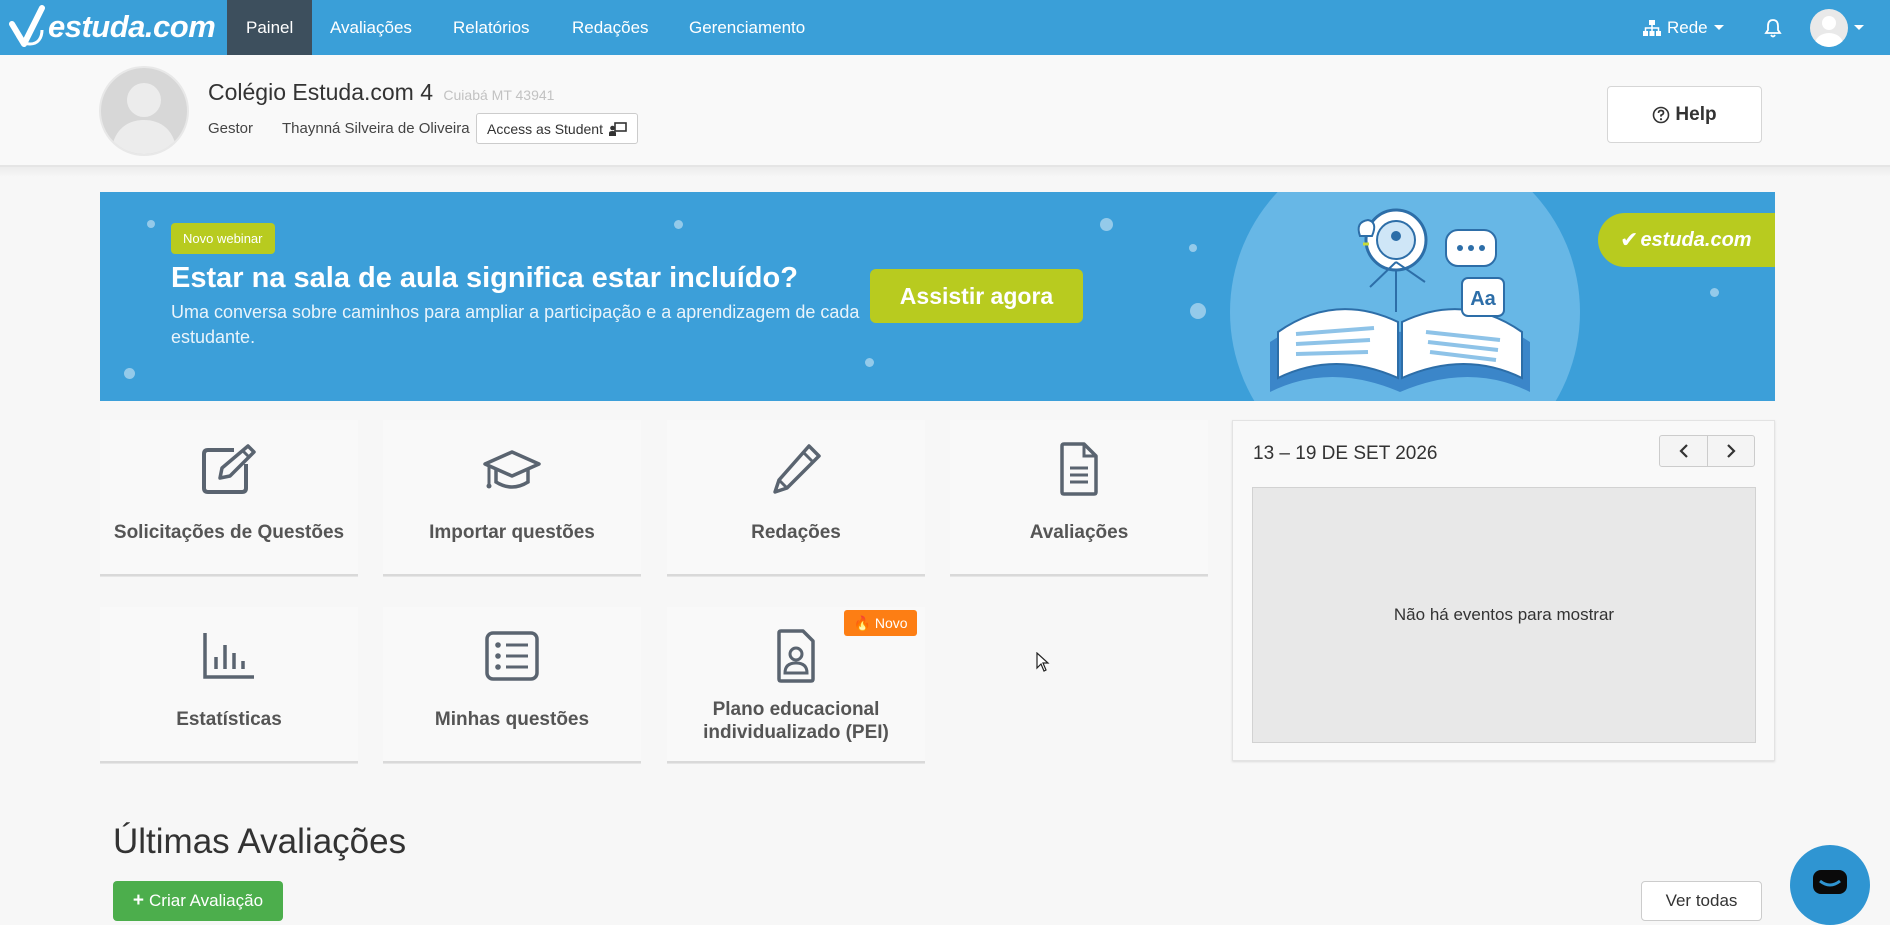 This screenshot has width=1890, height=925. What do you see at coordinates (231, 128) in the screenshot?
I see `user-role: Gestor` at bounding box center [231, 128].